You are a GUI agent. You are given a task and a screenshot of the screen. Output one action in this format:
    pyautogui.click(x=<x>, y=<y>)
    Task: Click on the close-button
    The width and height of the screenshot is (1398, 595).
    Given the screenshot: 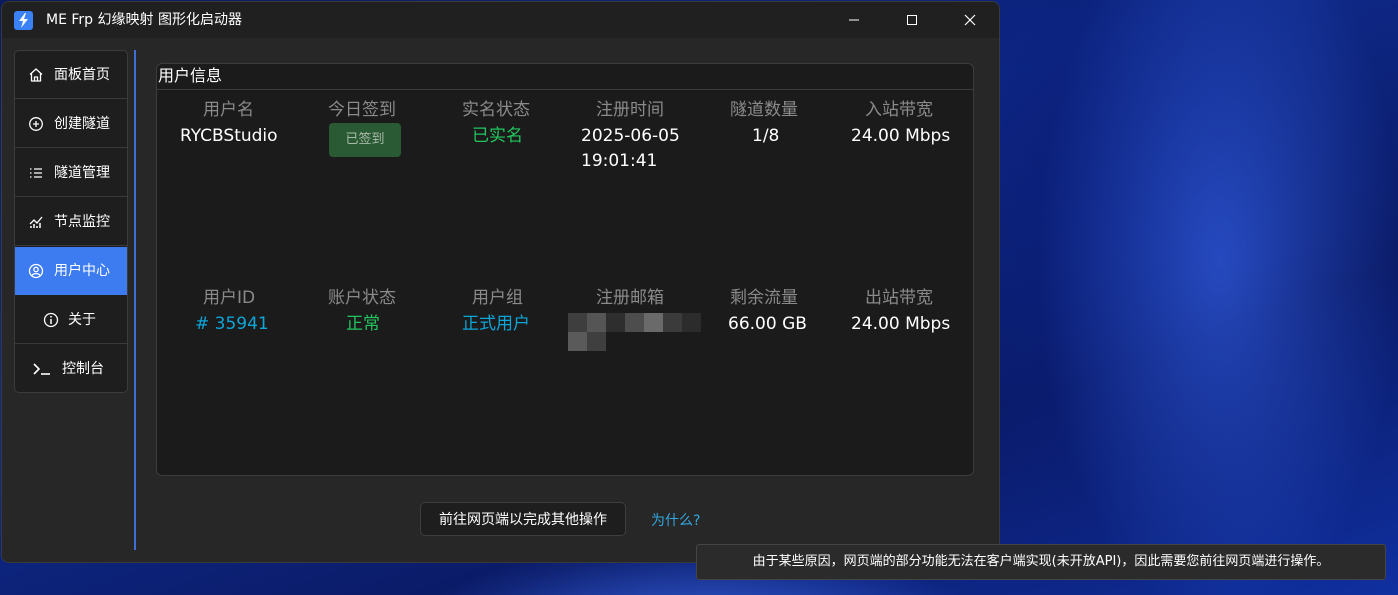 What is the action you would take?
    pyautogui.click(x=970, y=20)
    